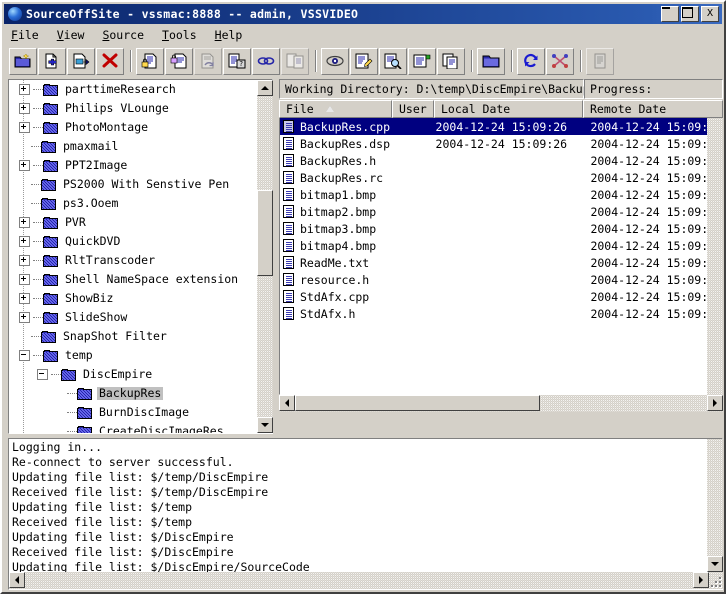 The height and width of the screenshot is (594, 726). I want to click on resize-grip, so click(715, 581).